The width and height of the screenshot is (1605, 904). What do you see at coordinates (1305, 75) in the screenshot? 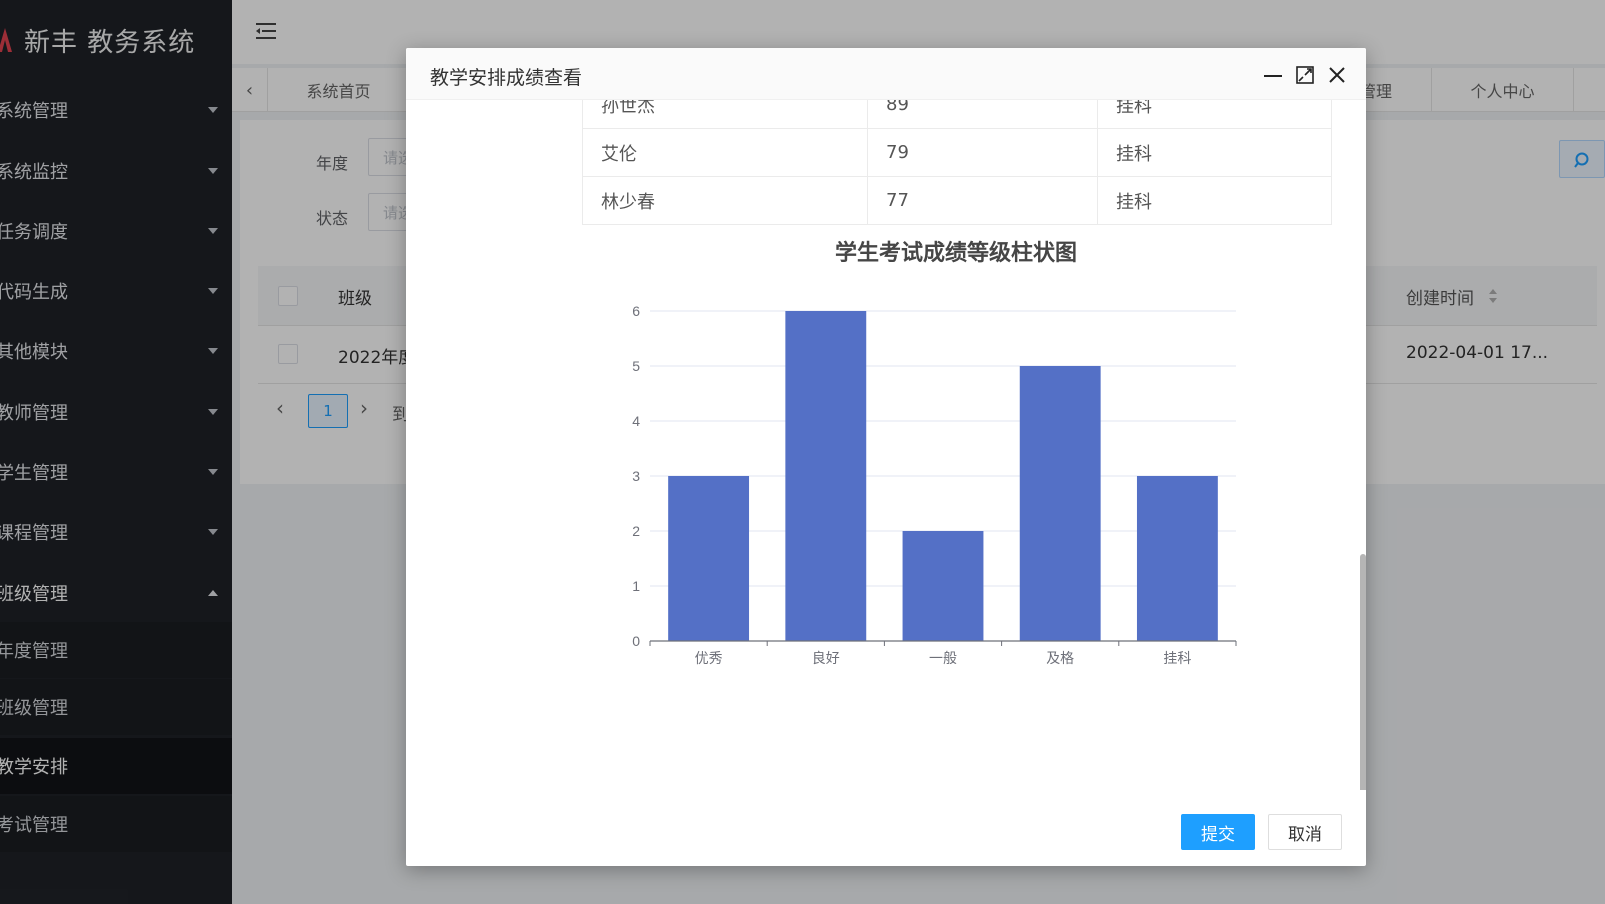
I see `maximize-icon` at bounding box center [1305, 75].